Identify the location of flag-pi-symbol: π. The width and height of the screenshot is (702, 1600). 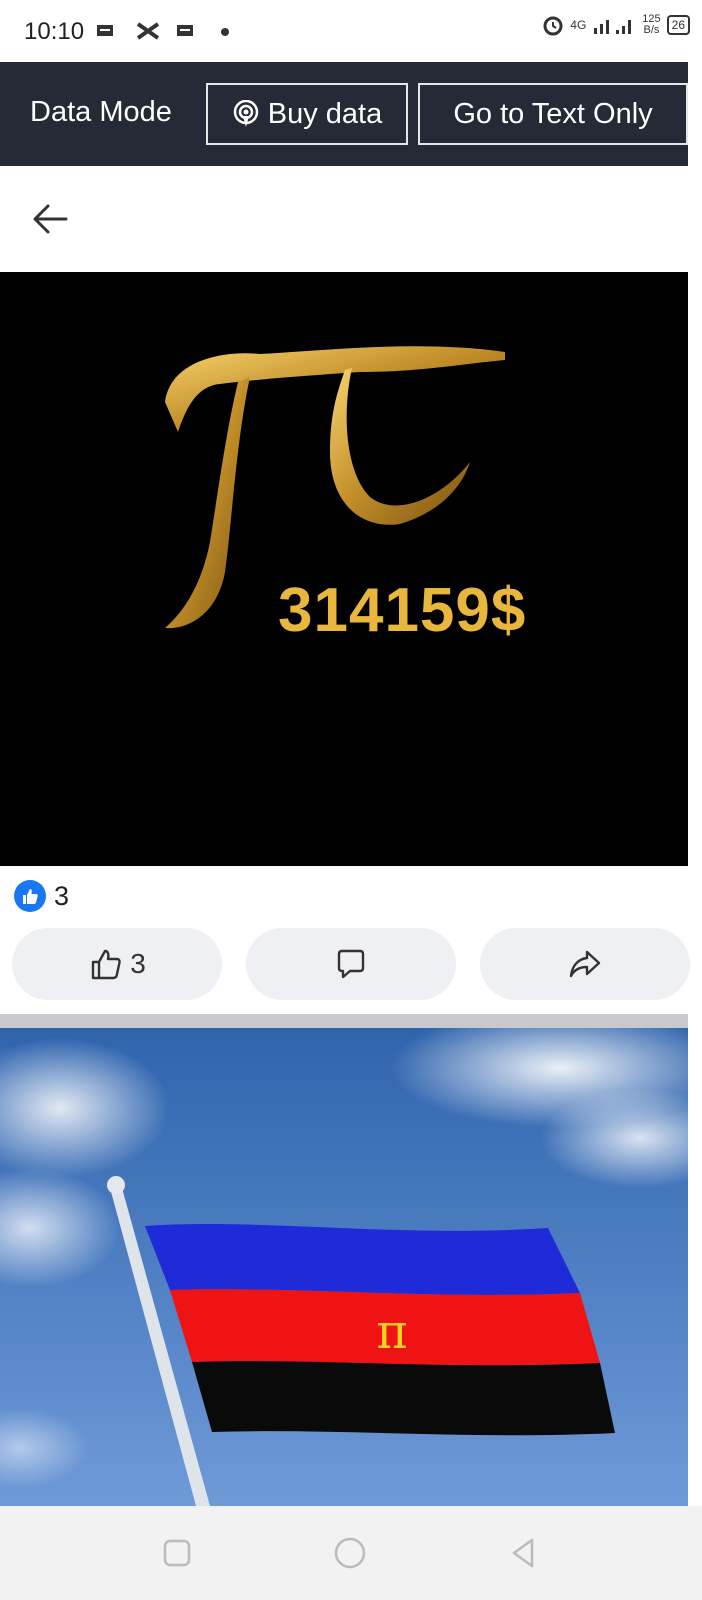
(392, 1332).